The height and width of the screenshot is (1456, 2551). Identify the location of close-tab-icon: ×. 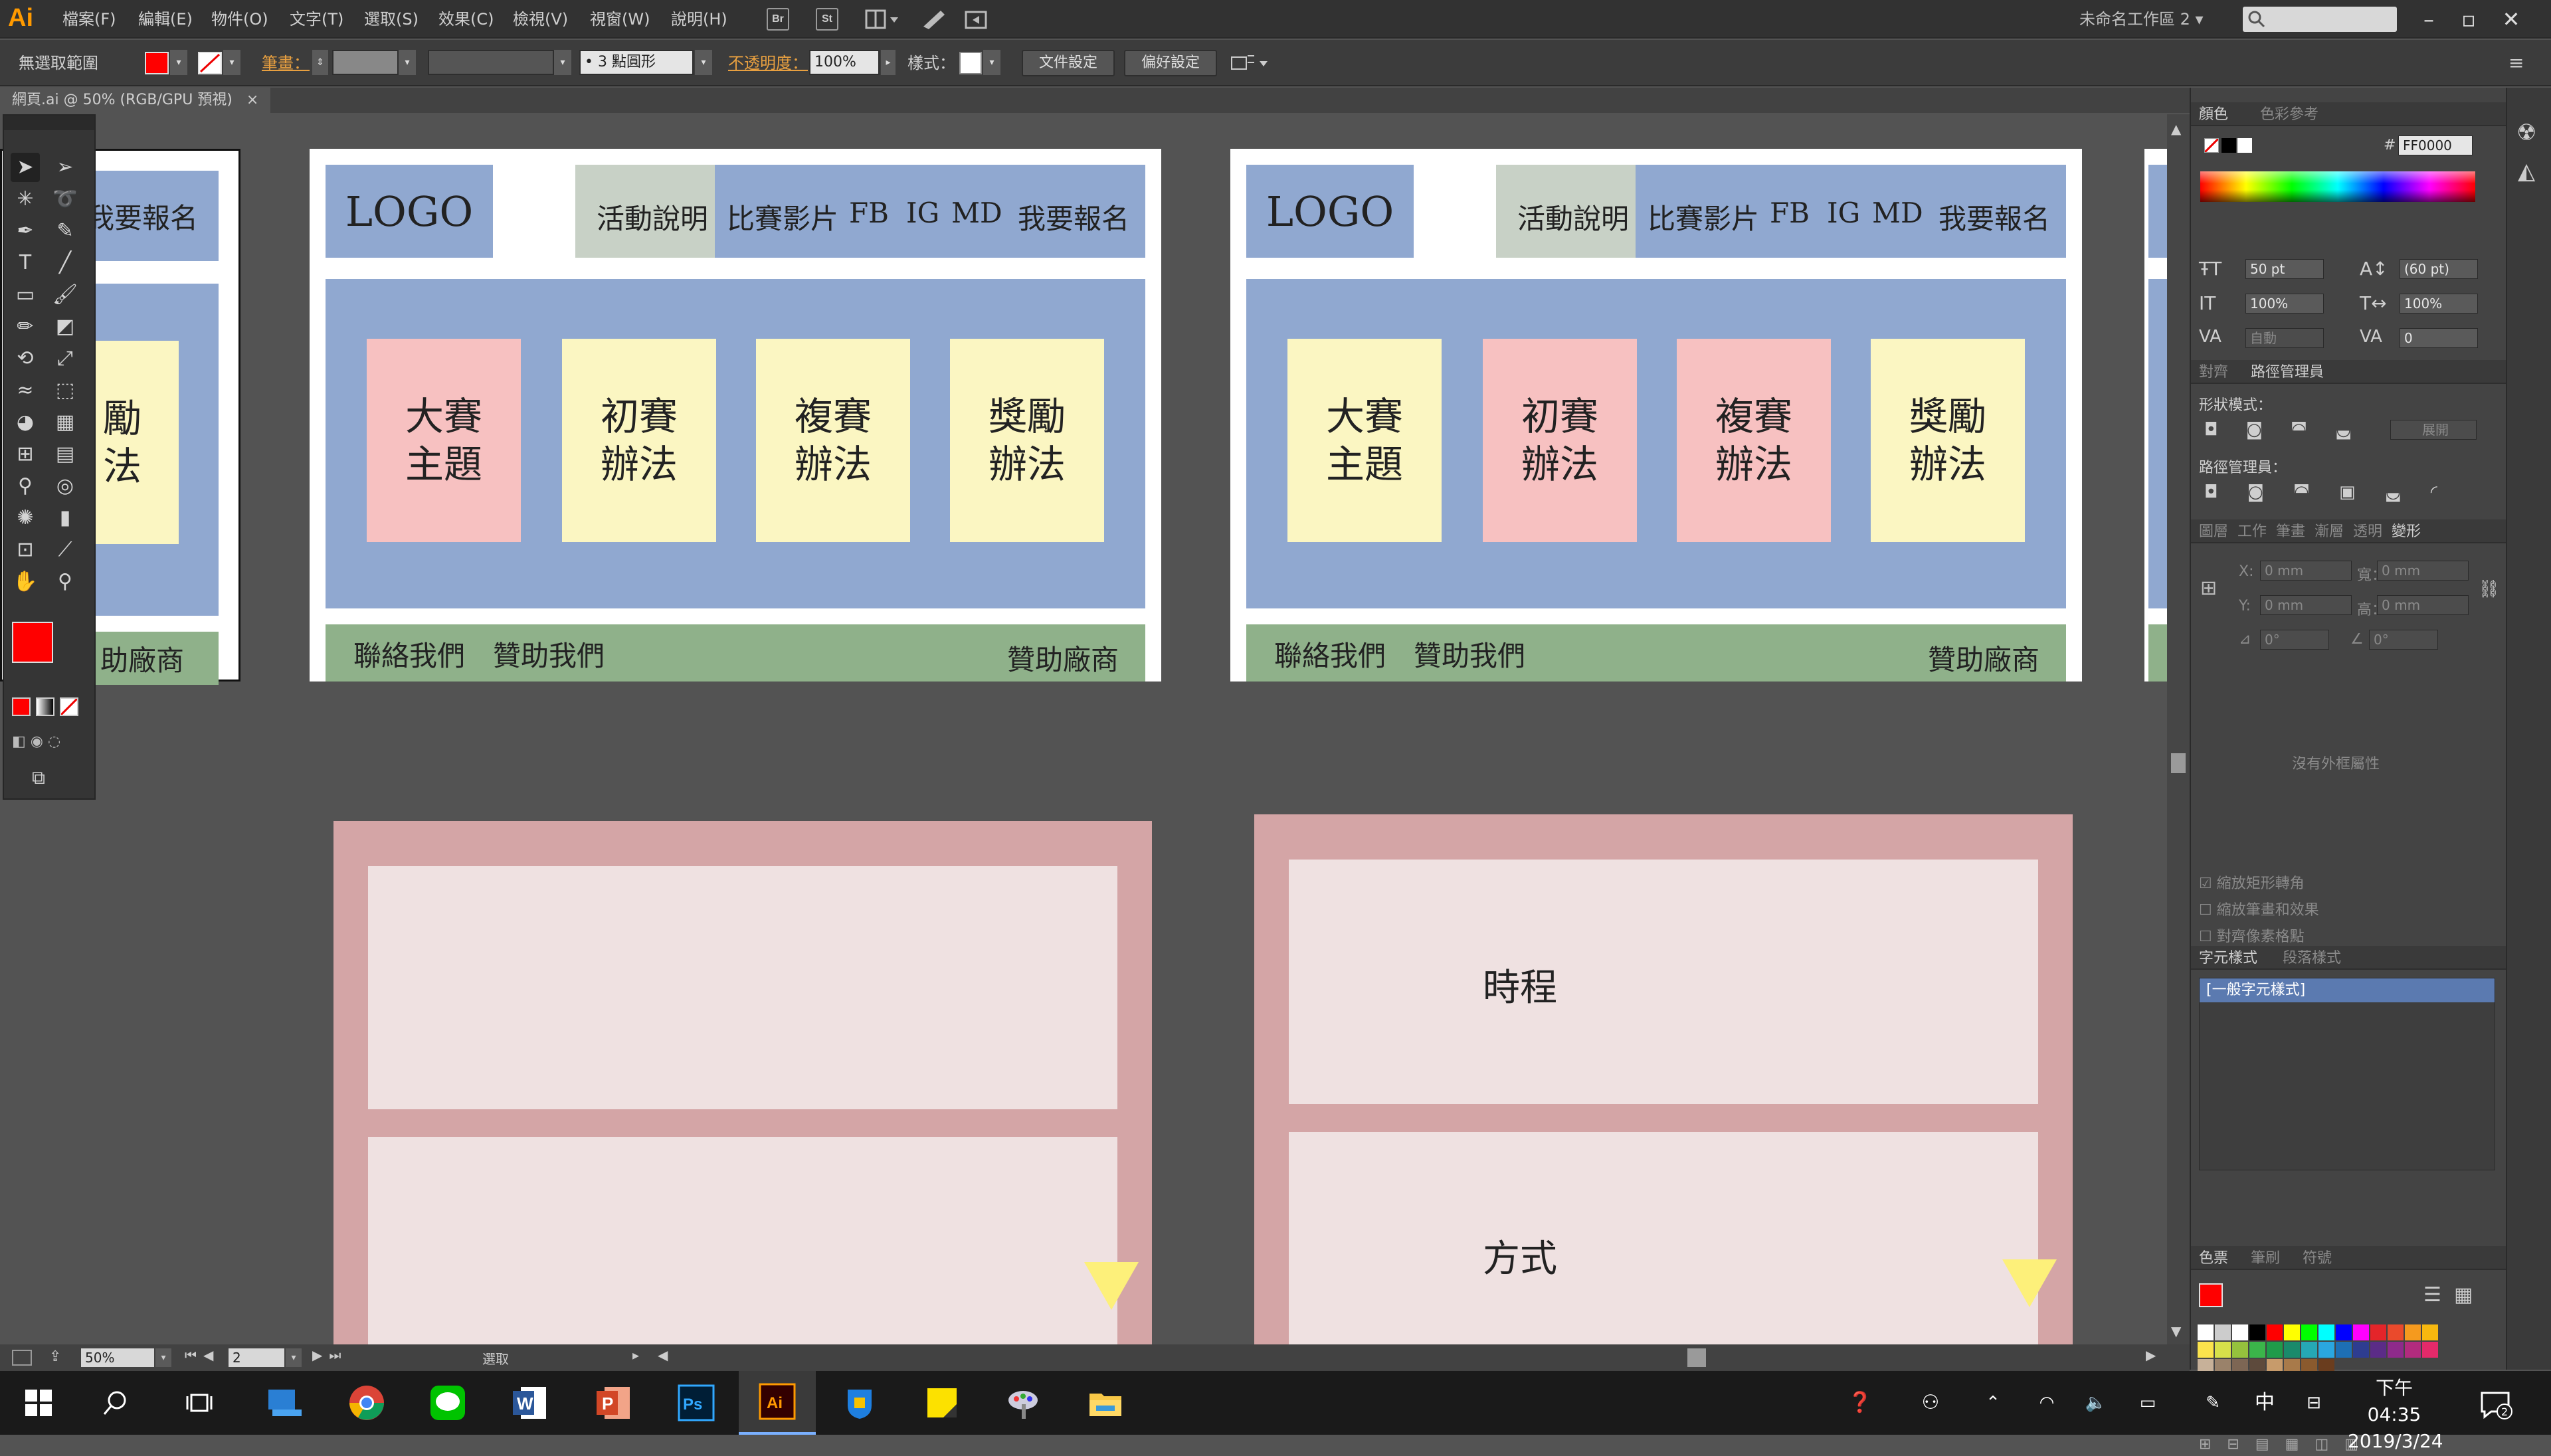
(252, 100).